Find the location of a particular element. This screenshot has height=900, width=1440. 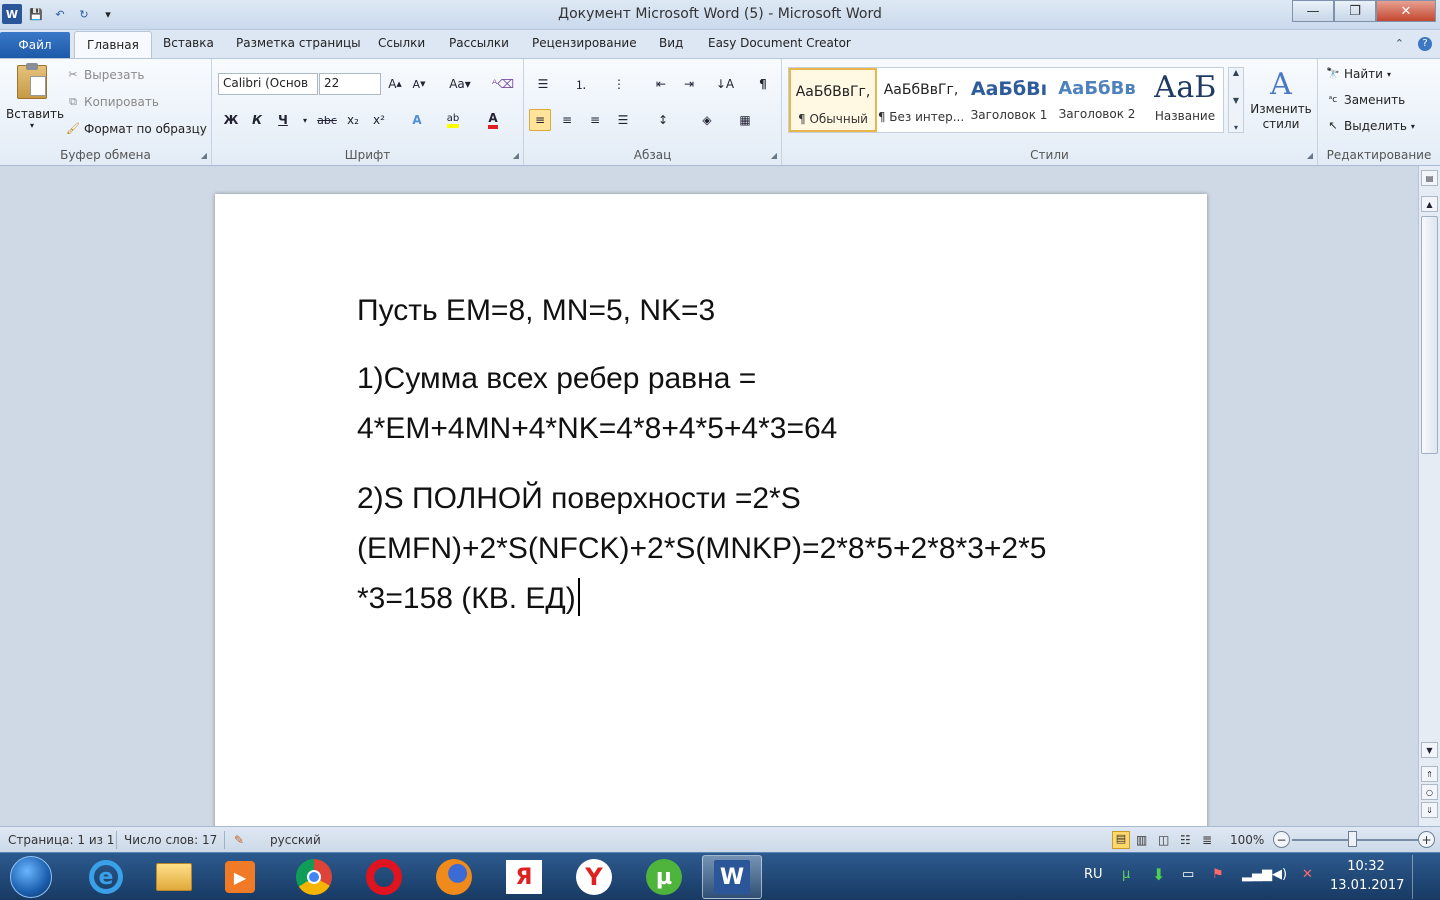

bullets-icon: ☰ is located at coordinates (543, 84).